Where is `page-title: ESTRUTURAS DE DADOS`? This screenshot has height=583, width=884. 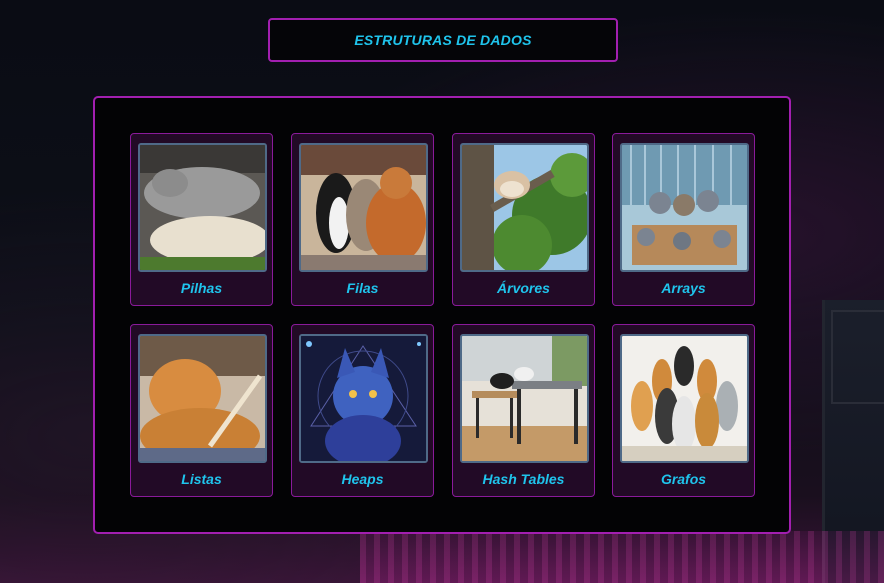 page-title: ESTRUTURAS DE DADOS is located at coordinates (443, 40).